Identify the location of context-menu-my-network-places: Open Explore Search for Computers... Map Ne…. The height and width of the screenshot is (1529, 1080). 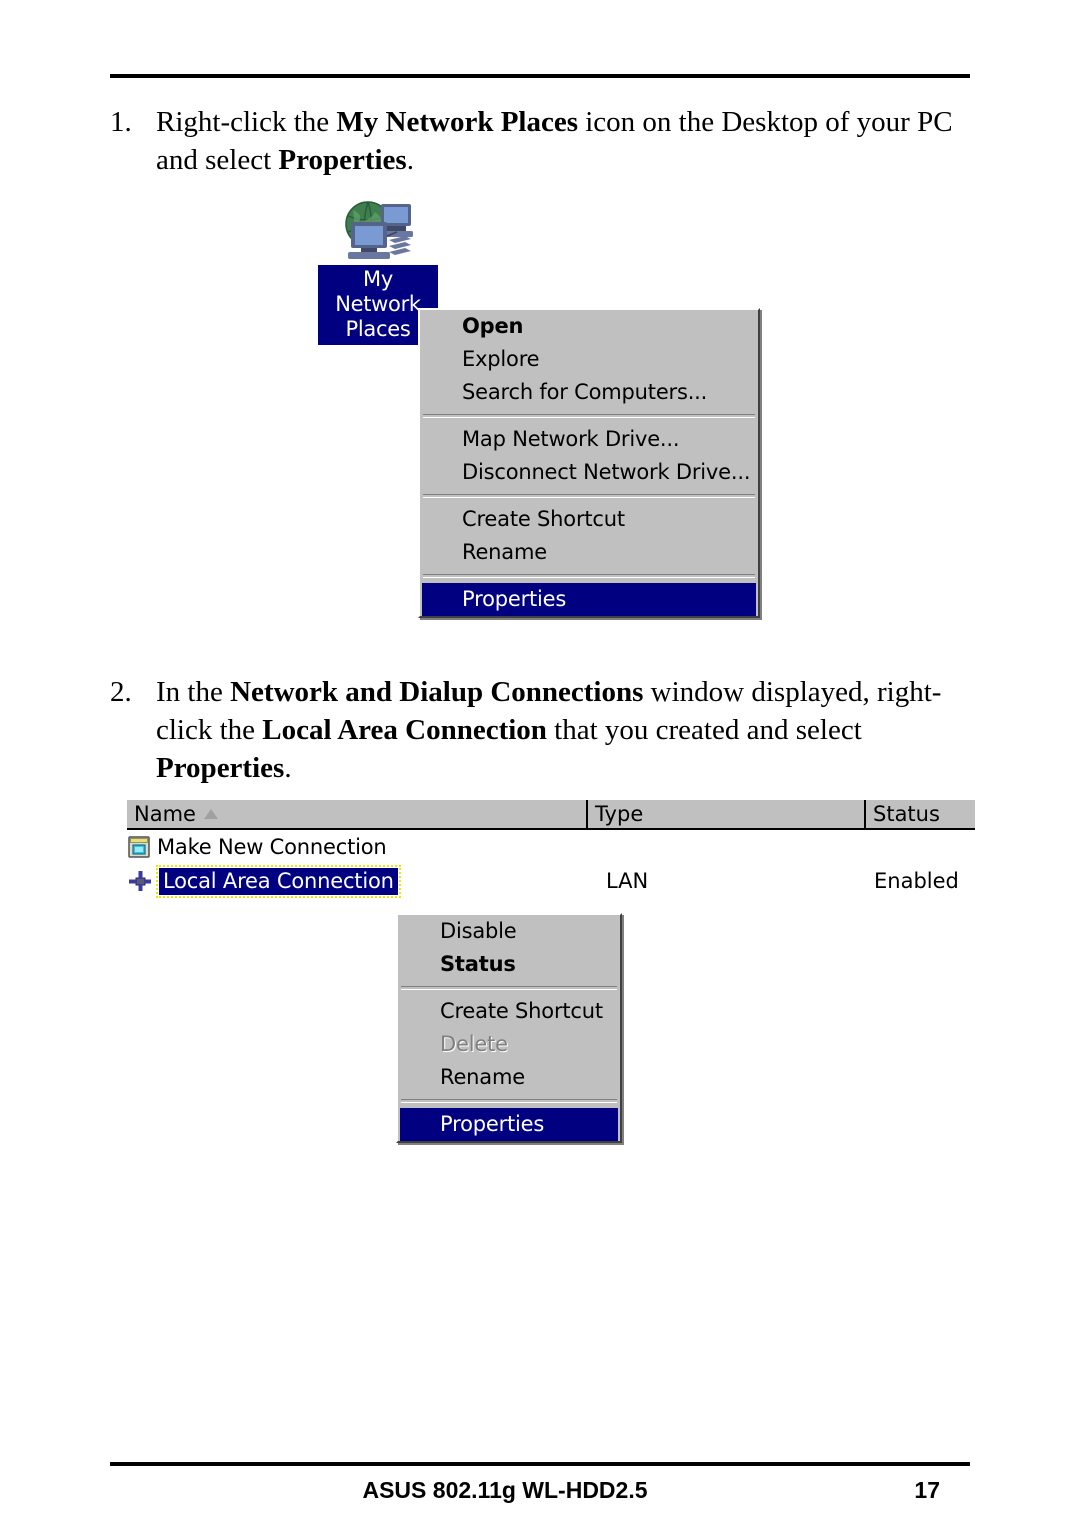
(589, 463).